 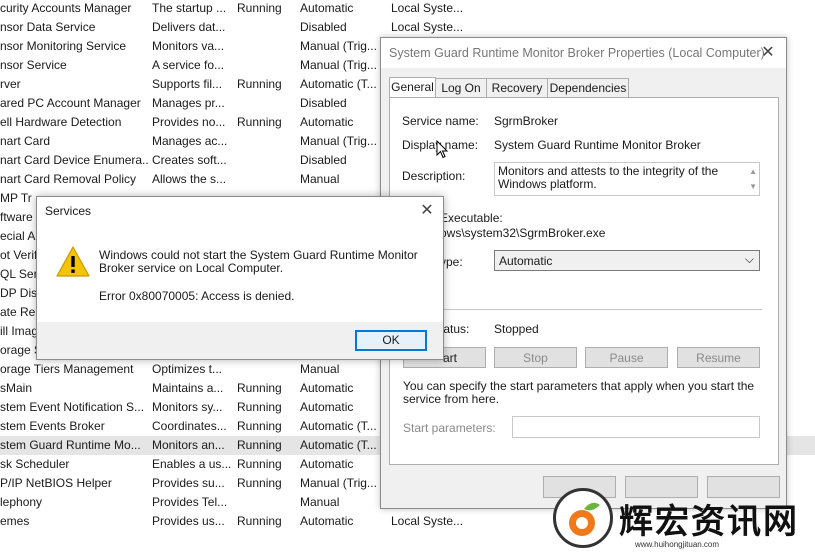 What do you see at coordinates (461, 87) in the screenshot?
I see `tab-log-on: Log On` at bounding box center [461, 87].